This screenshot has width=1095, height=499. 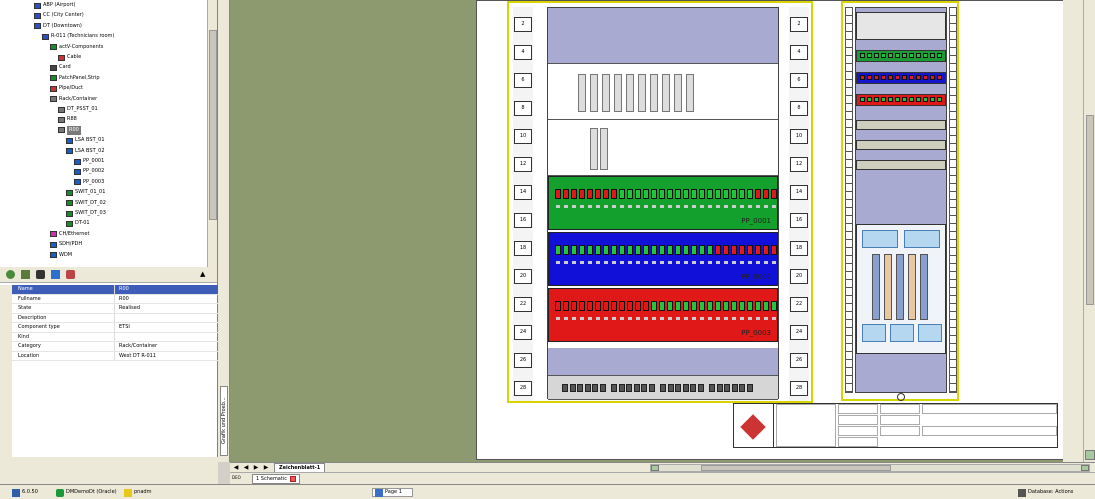 What do you see at coordinates (292, 479) in the screenshot?
I see `close-icon` at bounding box center [292, 479].